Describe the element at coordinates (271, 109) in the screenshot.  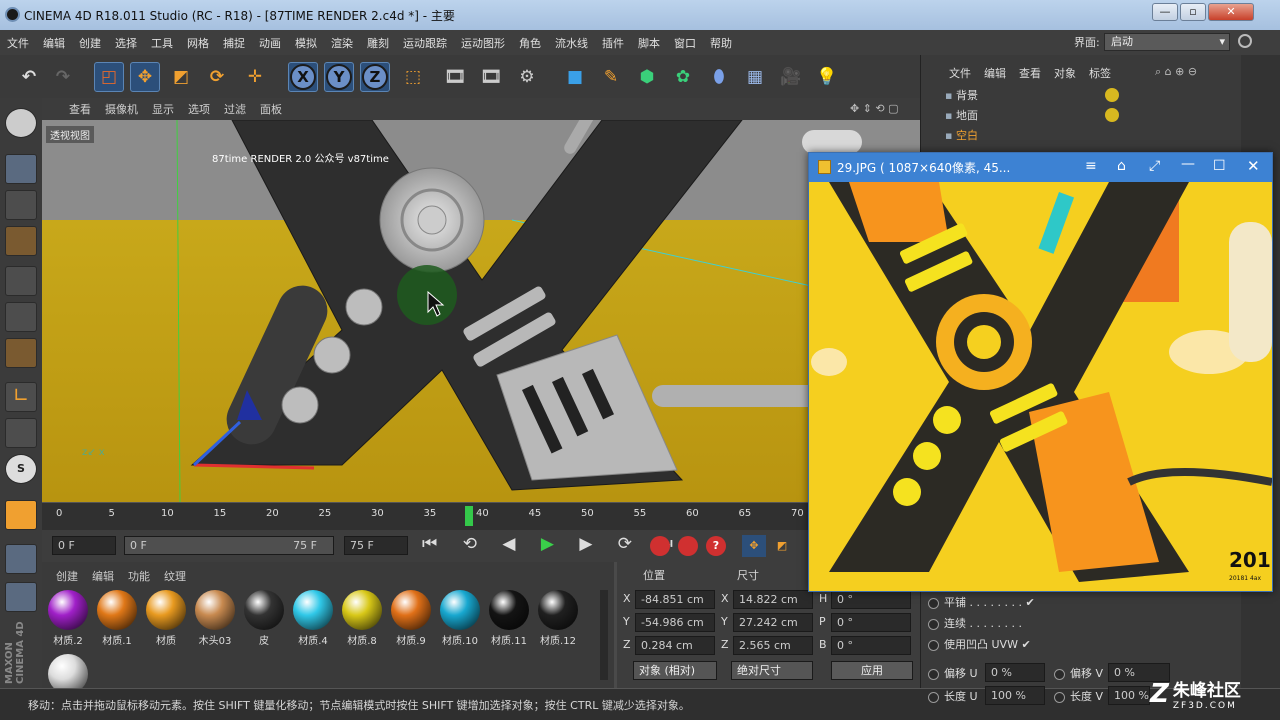
I see `viewport-menu-item: 面板` at that location.